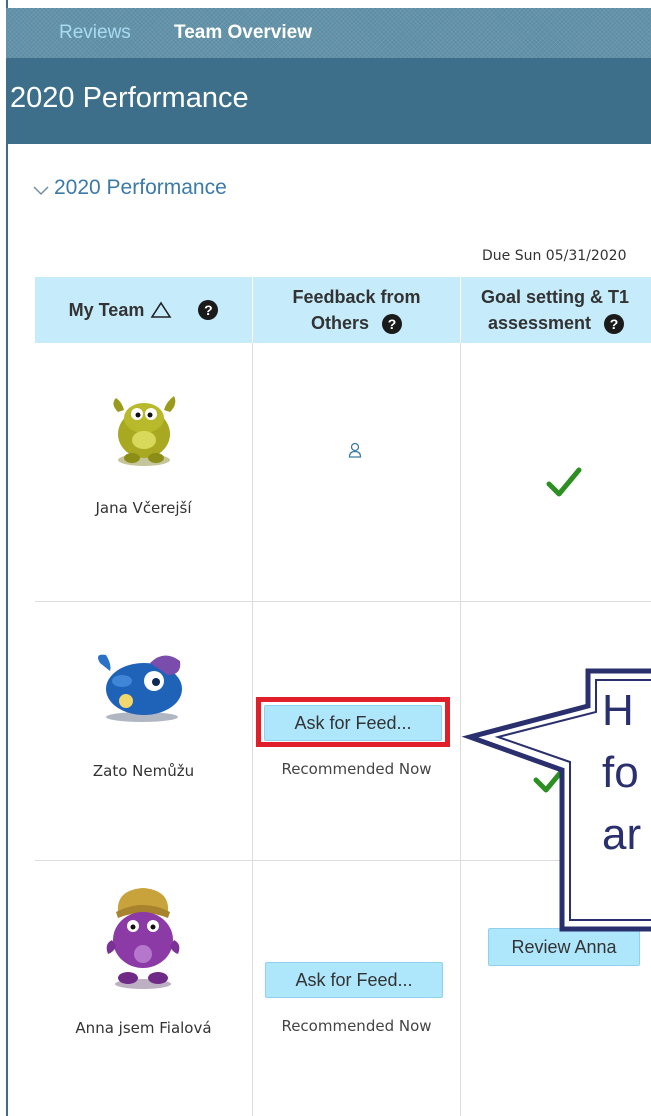  What do you see at coordinates (328, 101) in the screenshot?
I see `title-bar: 2020 Performance` at bounding box center [328, 101].